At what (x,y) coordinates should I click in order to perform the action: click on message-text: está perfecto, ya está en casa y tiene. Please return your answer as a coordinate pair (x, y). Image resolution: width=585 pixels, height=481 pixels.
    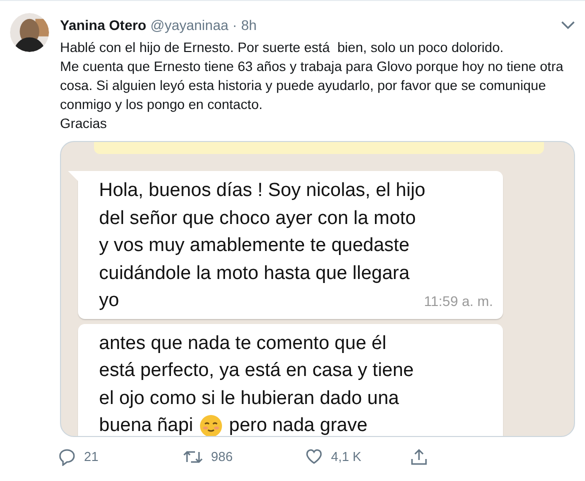
    Looking at the image, I should click on (256, 371).